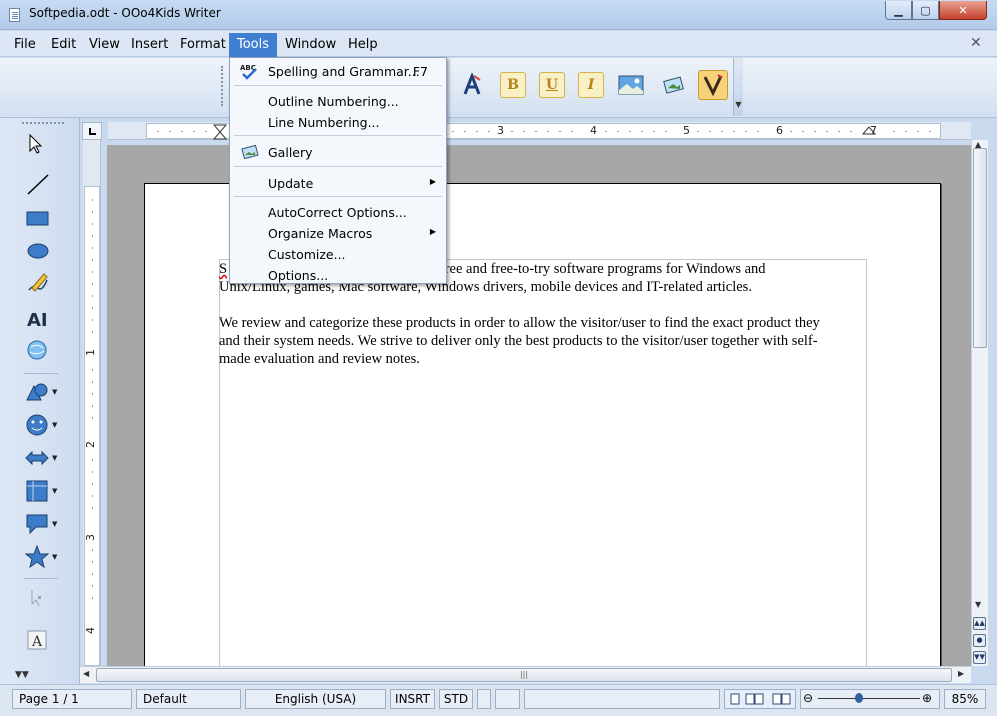  Describe the element at coordinates (979, 403) in the screenshot. I see `vertical-scrollbar: ▲ ▼` at that location.